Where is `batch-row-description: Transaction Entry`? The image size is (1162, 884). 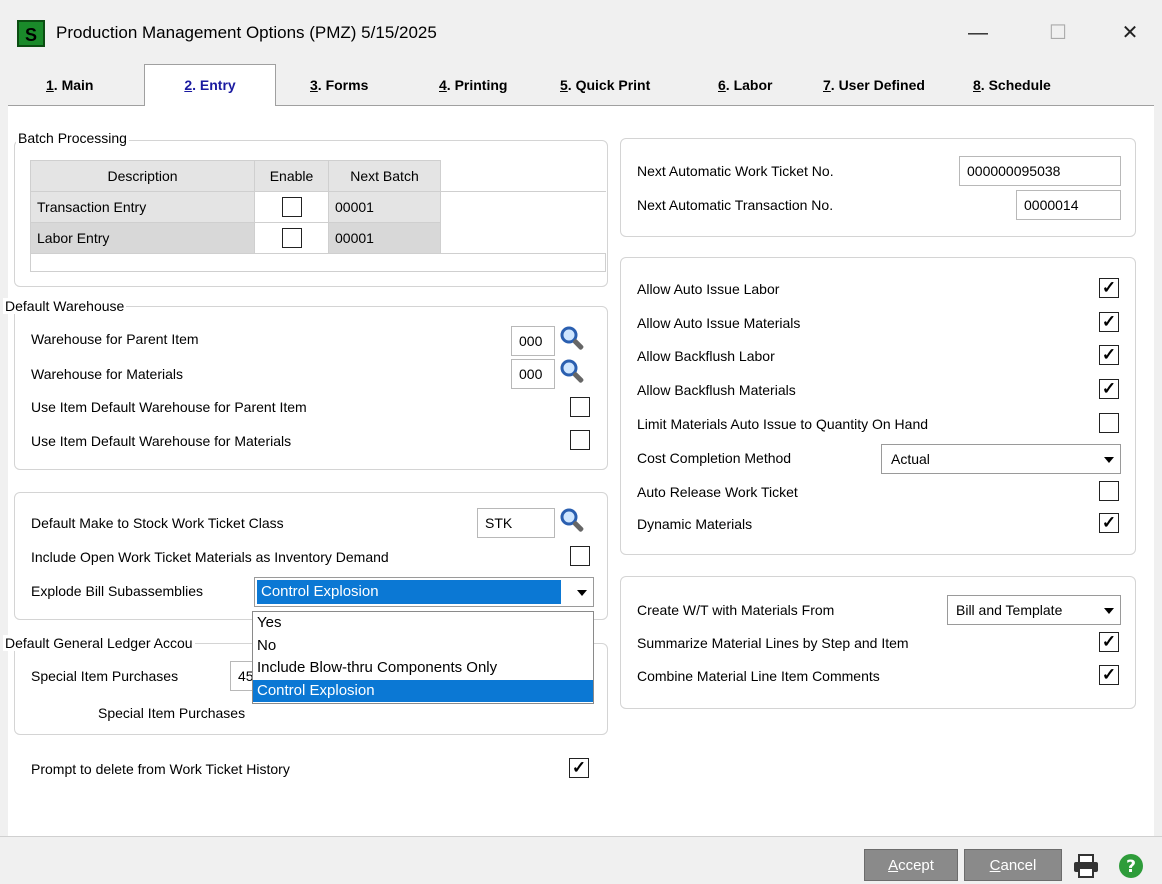
batch-row-description: Transaction Entry is located at coordinates (142, 207).